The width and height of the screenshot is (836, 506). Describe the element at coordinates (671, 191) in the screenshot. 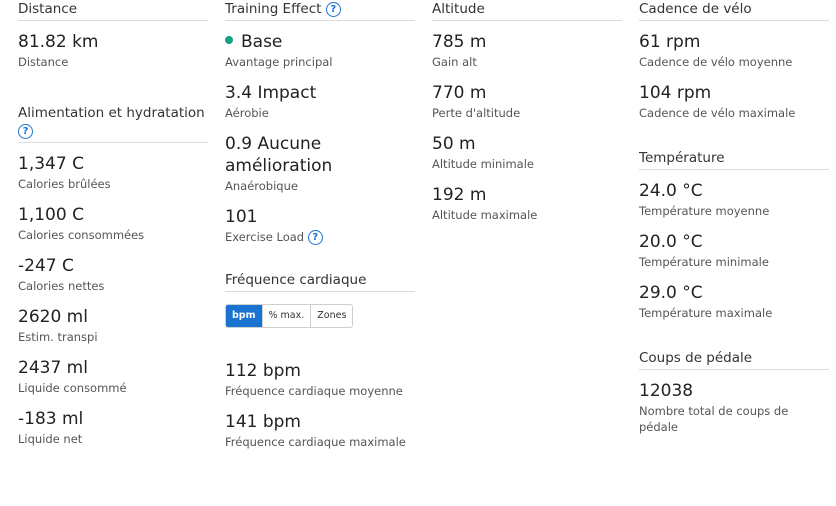

I see `stat-value: 24.0 °C` at that location.